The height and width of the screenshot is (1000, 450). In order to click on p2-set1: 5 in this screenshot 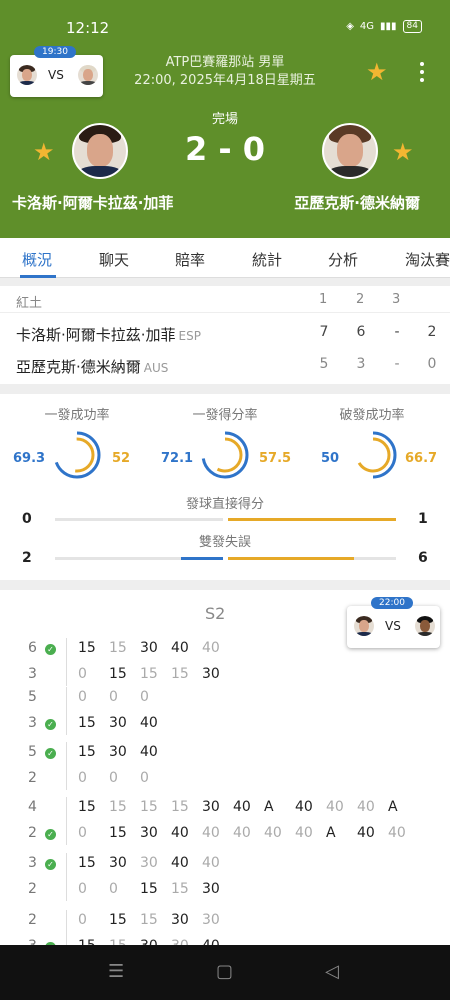, I will do `click(324, 364)`.